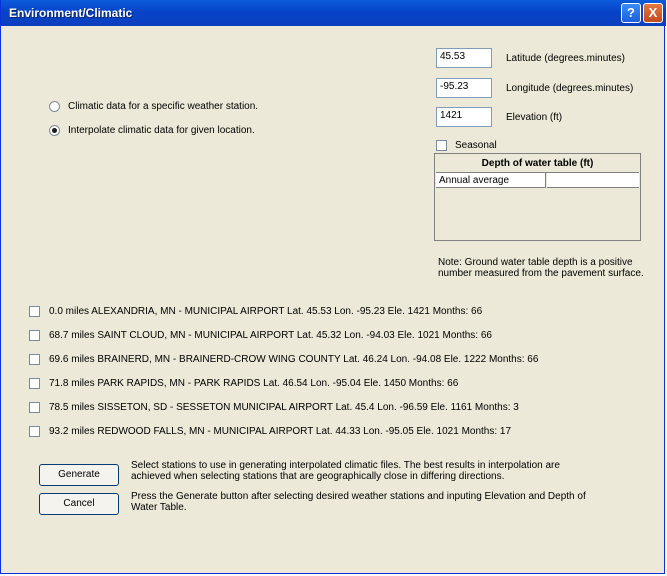  Describe the element at coordinates (79, 504) in the screenshot. I see `cancel-button: Cancel` at that location.